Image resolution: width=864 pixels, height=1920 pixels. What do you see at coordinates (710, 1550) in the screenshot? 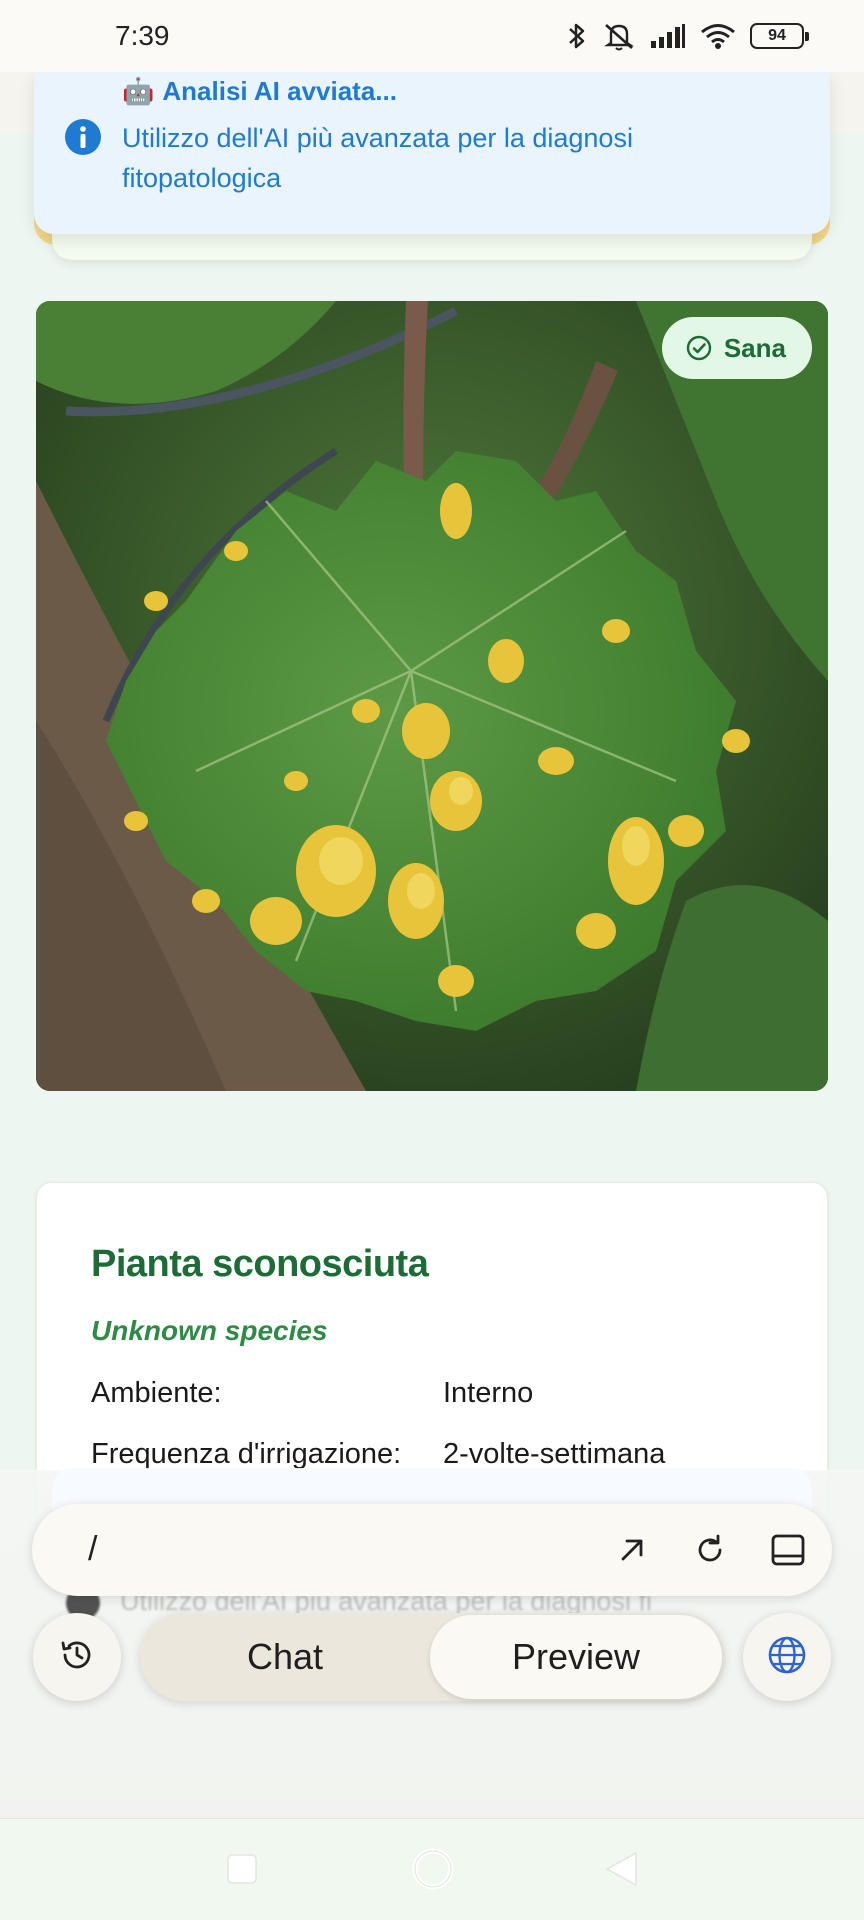
I see `reload-icon` at bounding box center [710, 1550].